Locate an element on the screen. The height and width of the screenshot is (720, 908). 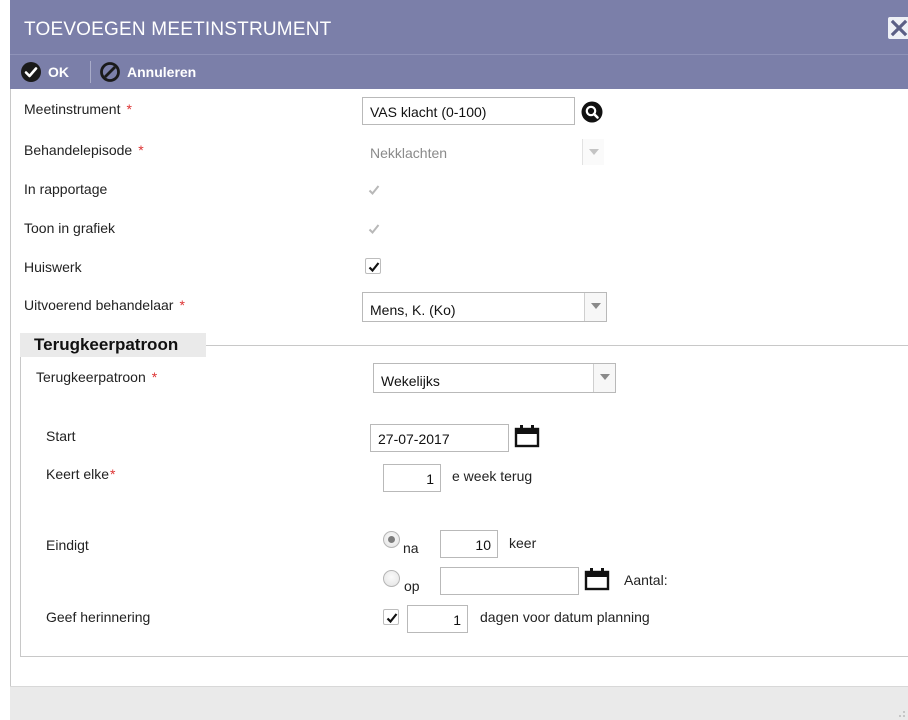
cancel-icon is located at coordinates (110, 72).